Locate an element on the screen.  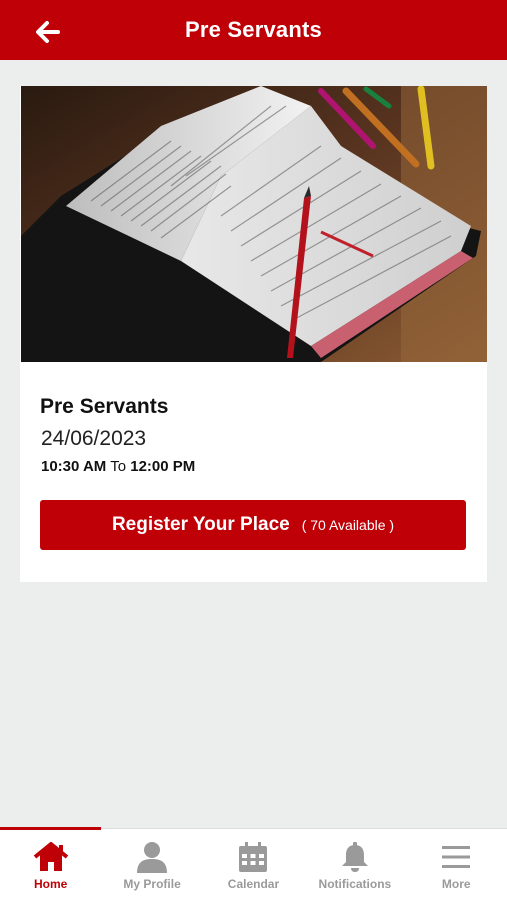
user-icon is located at coordinates (152, 857).